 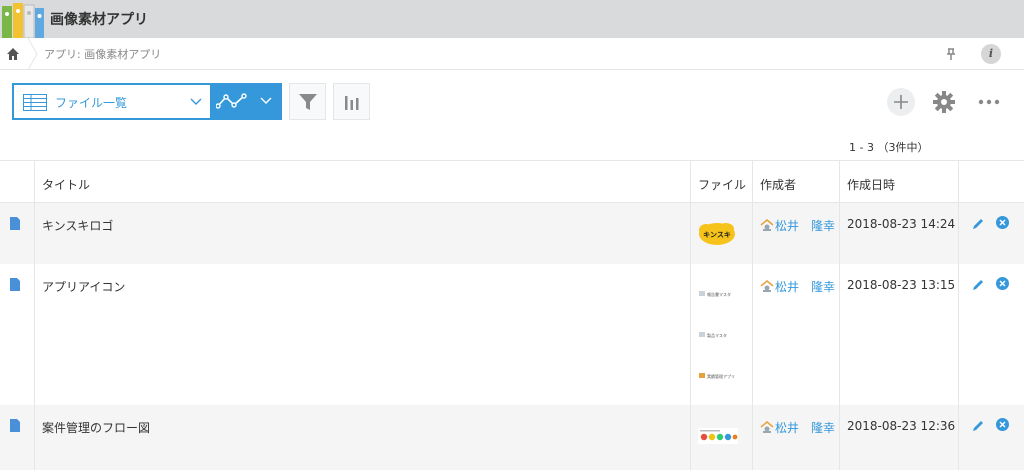 I want to click on app-logo-binders-icon, so click(x=23, y=20).